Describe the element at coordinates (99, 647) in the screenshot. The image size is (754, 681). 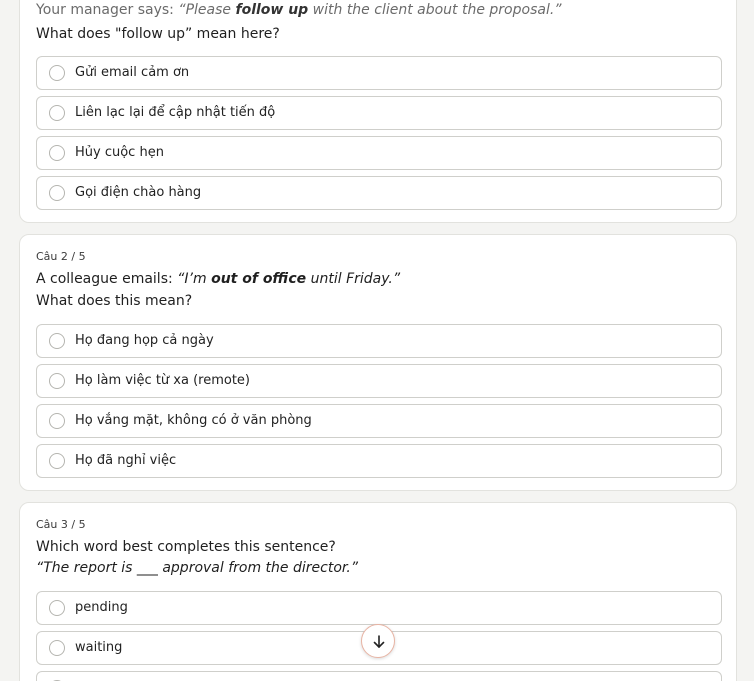
I see `option-label: waiting` at that location.